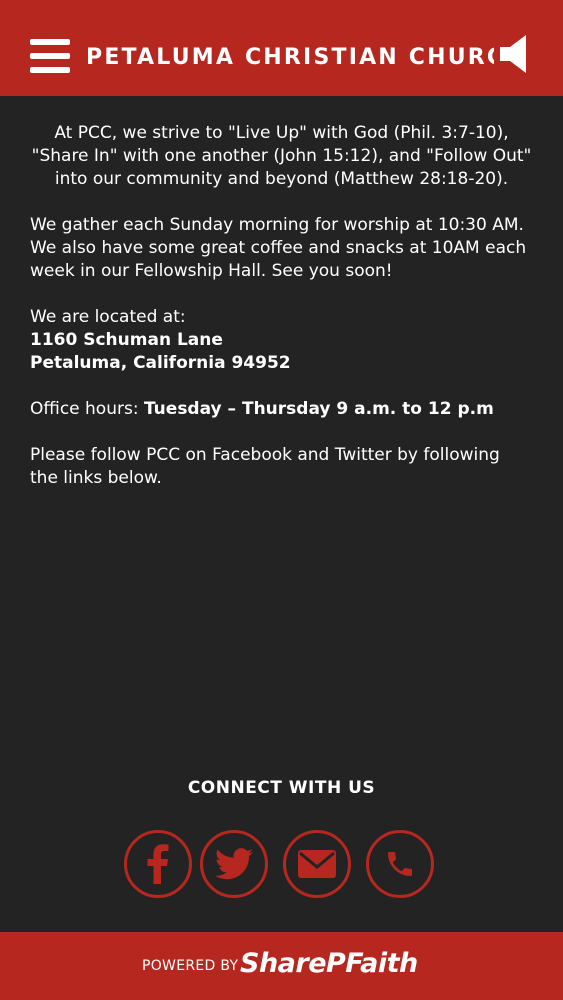  I want to click on speaker-icon, so click(515, 54).